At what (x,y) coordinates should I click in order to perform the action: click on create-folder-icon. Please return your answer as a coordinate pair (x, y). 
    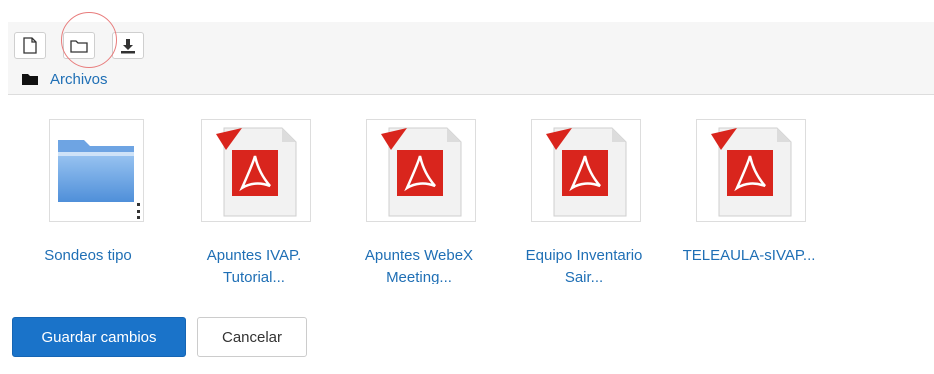
    Looking at the image, I should click on (79, 46).